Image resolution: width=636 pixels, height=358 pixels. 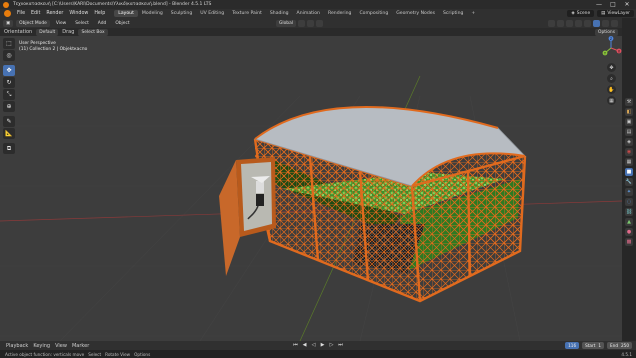 I want to click on jump-end-icon: ⏭, so click(x=340, y=345).